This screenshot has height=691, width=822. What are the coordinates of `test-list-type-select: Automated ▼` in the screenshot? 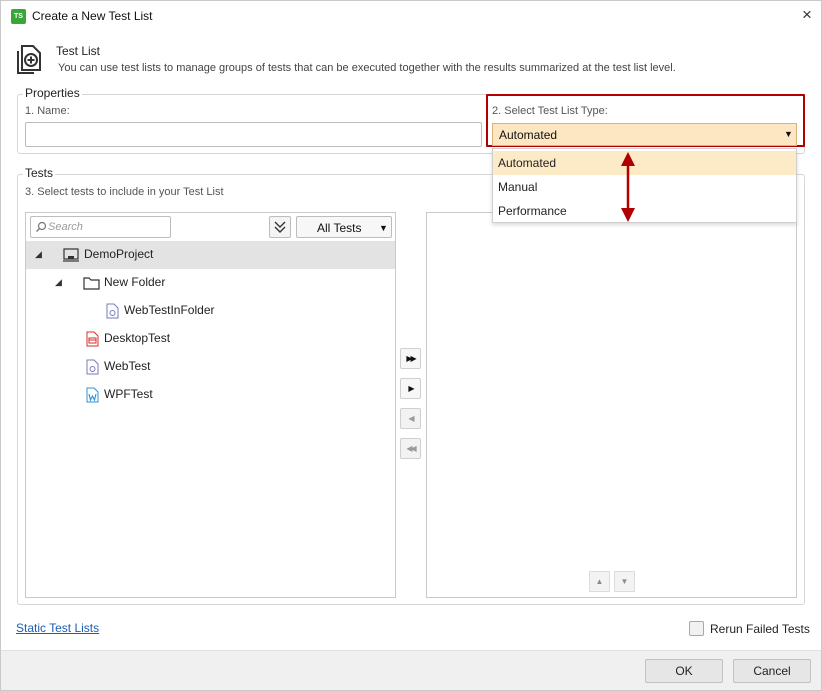 It's located at (644, 134).